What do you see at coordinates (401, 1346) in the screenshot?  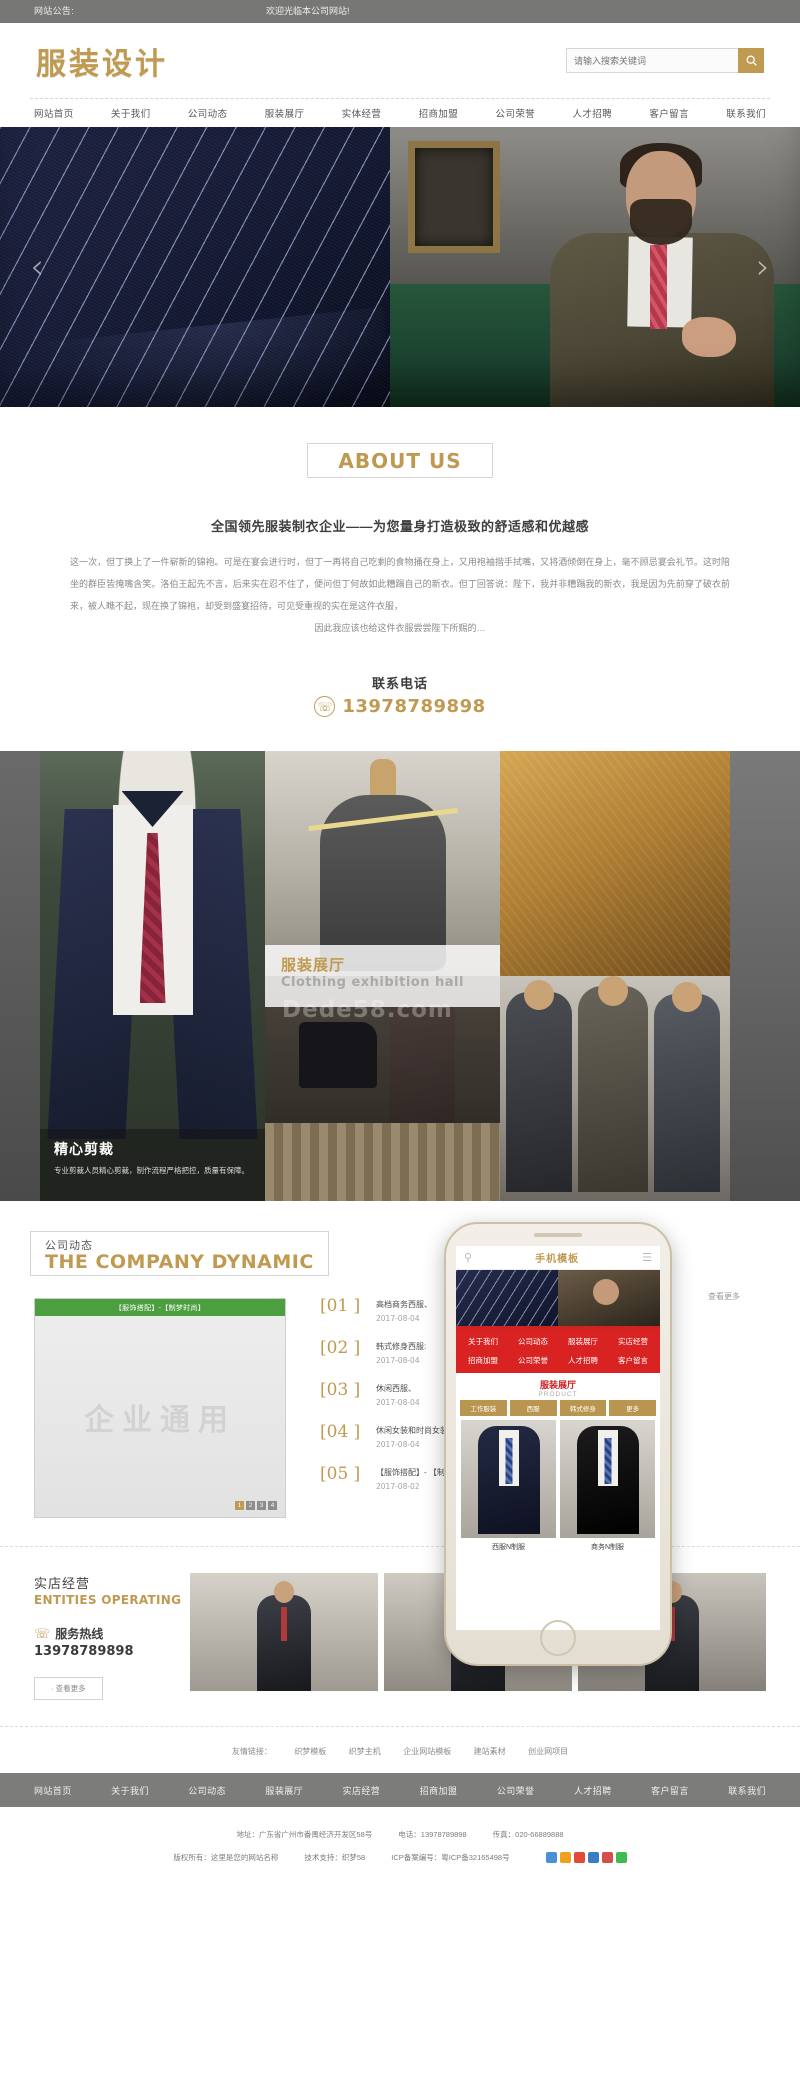 I see `news-title: 韩式修身西服:` at bounding box center [401, 1346].